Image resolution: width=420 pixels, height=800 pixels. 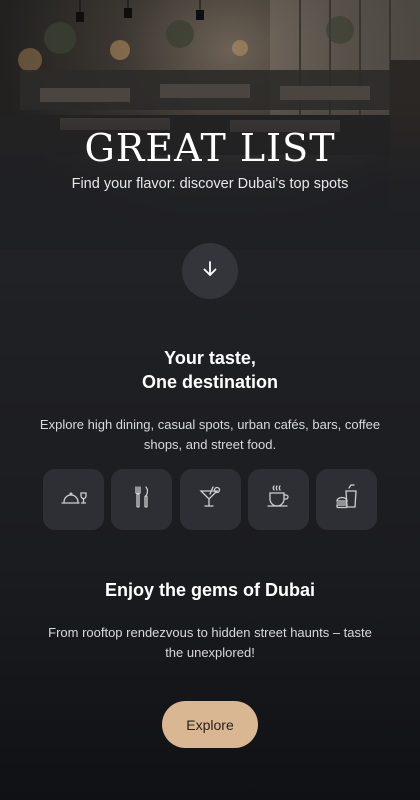 I want to click on section-title-gems: Enjoy the gems of Dubai, so click(x=210, y=590).